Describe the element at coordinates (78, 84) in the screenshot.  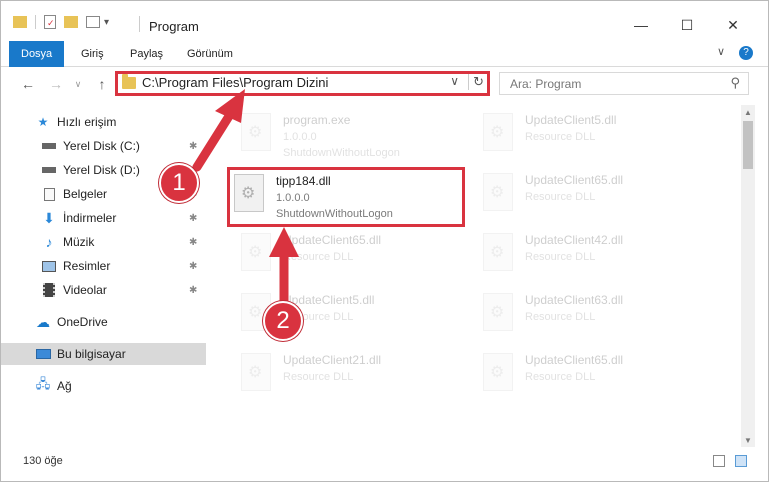
I see `recent-locations-chevron-icon: ∨` at that location.